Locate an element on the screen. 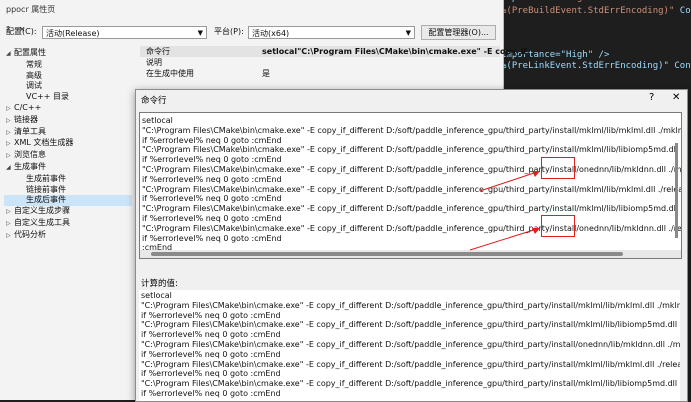 The width and height of the screenshot is (691, 402). tree-item: ▷ 代码分析 is located at coordinates (68, 236).